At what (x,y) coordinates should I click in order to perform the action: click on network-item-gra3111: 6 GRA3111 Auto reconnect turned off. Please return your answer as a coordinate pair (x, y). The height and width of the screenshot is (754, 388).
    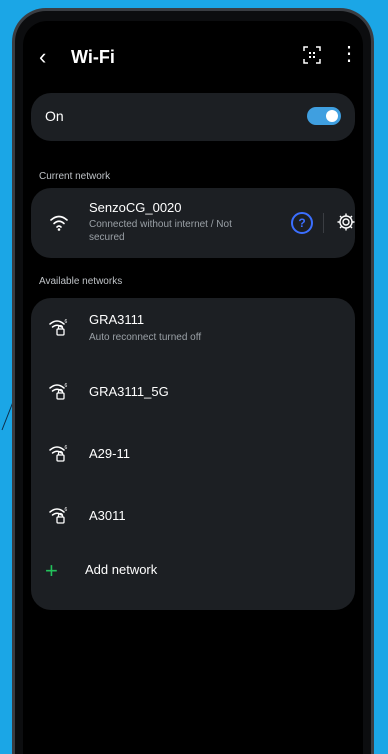
    Looking at the image, I should click on (193, 329).